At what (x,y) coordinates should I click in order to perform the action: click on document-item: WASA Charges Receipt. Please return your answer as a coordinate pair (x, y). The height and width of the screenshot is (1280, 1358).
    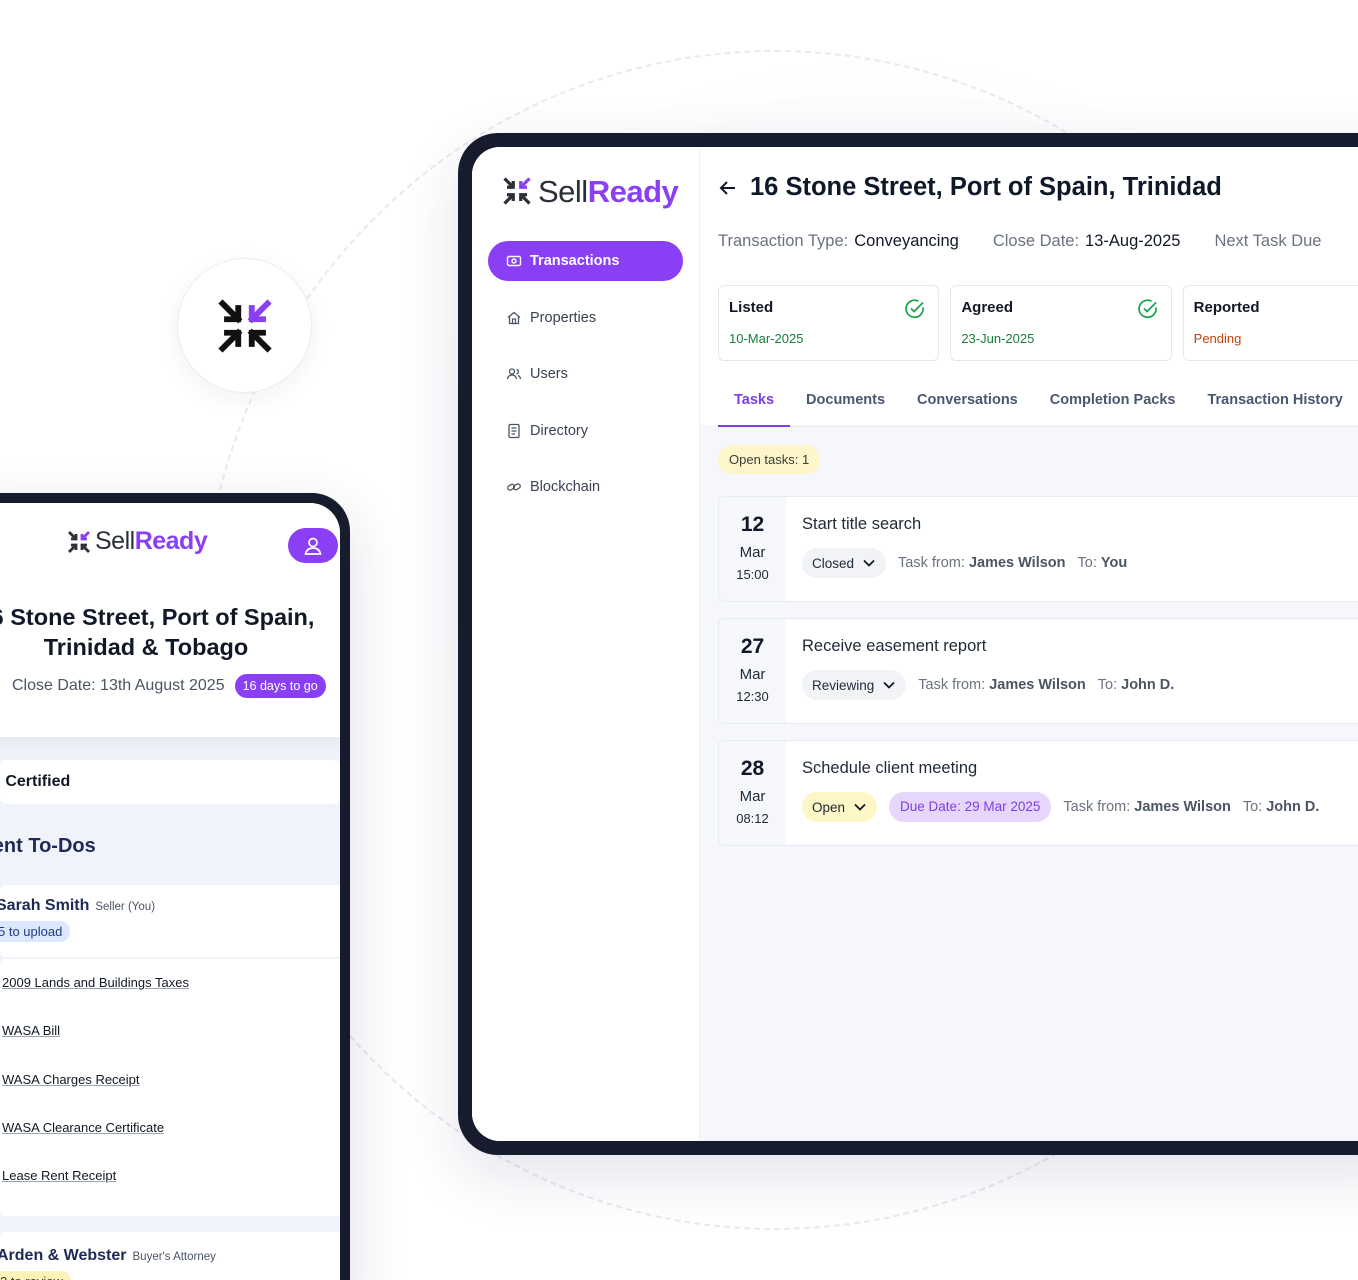
    Looking at the image, I should click on (171, 1080).